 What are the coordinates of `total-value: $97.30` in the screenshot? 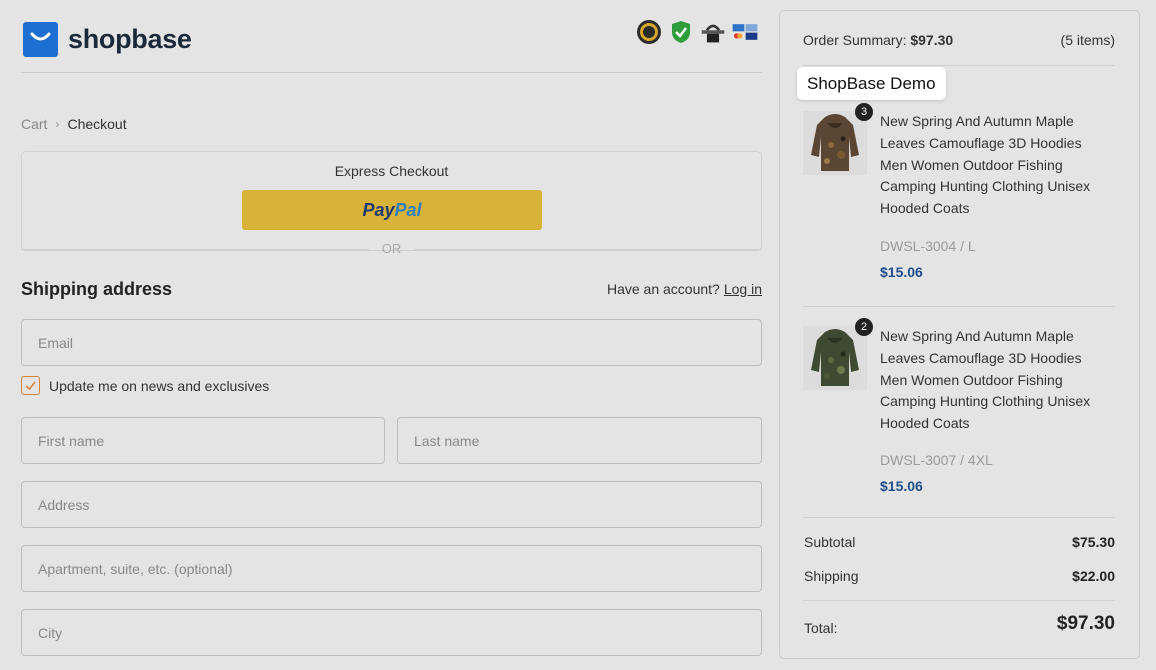 It's located at (1085, 623).